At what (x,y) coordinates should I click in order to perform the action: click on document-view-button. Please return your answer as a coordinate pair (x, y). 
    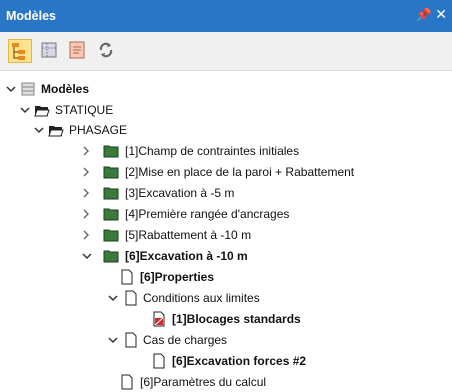
    Looking at the image, I should click on (78, 51).